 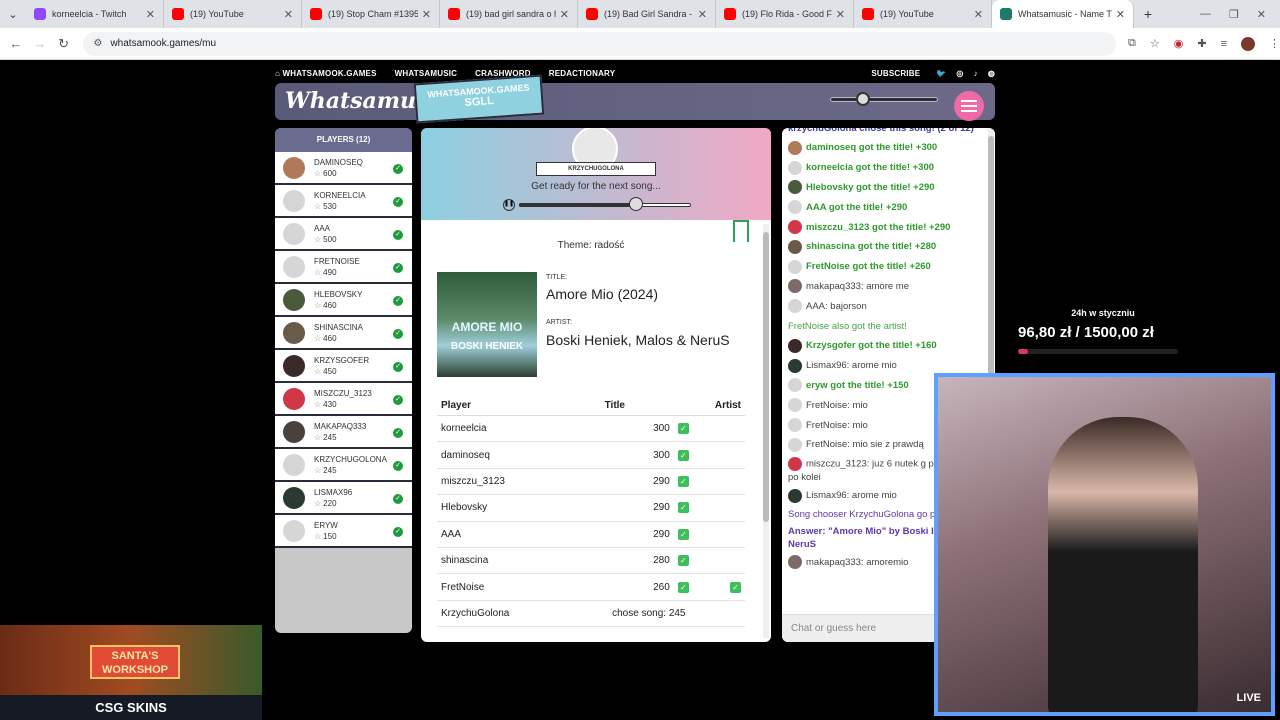 I want to click on cover-artist-text: BOSKI HENIEK, so click(x=487, y=346).